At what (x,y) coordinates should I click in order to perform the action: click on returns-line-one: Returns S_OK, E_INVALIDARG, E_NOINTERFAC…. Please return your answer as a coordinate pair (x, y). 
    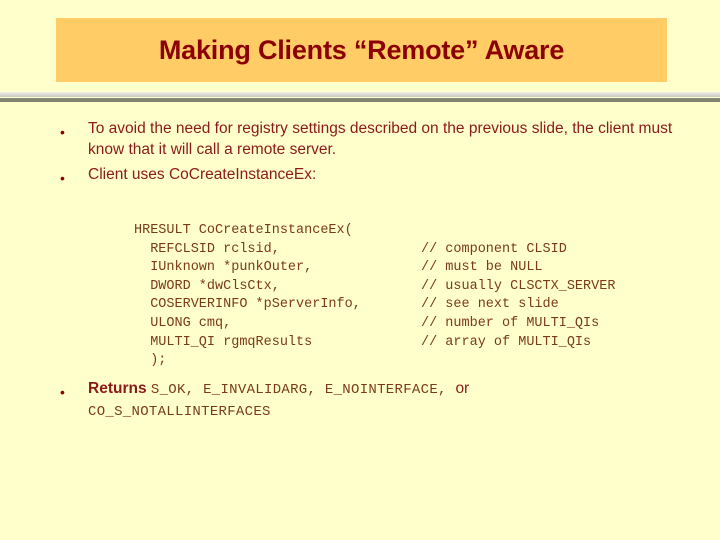
    Looking at the image, I should click on (397, 389).